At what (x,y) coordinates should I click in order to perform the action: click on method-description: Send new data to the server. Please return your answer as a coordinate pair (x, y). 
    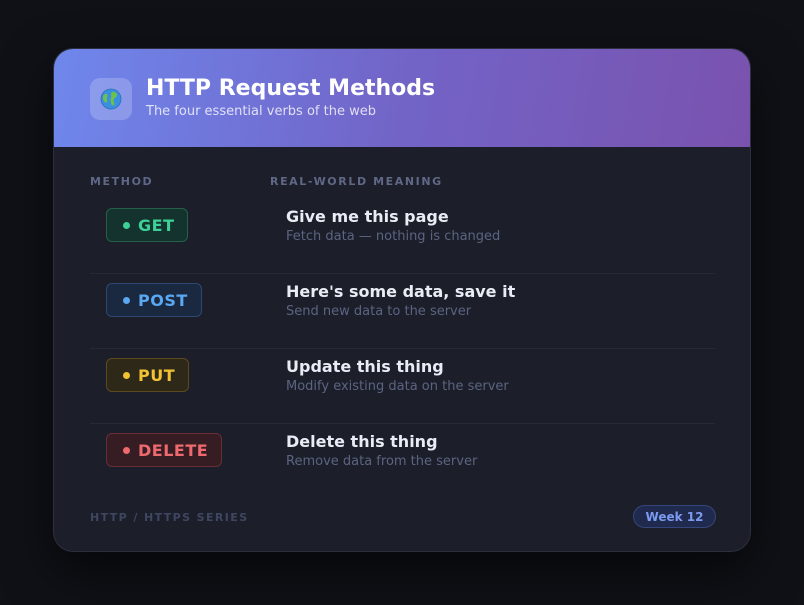
    Looking at the image, I should click on (379, 311).